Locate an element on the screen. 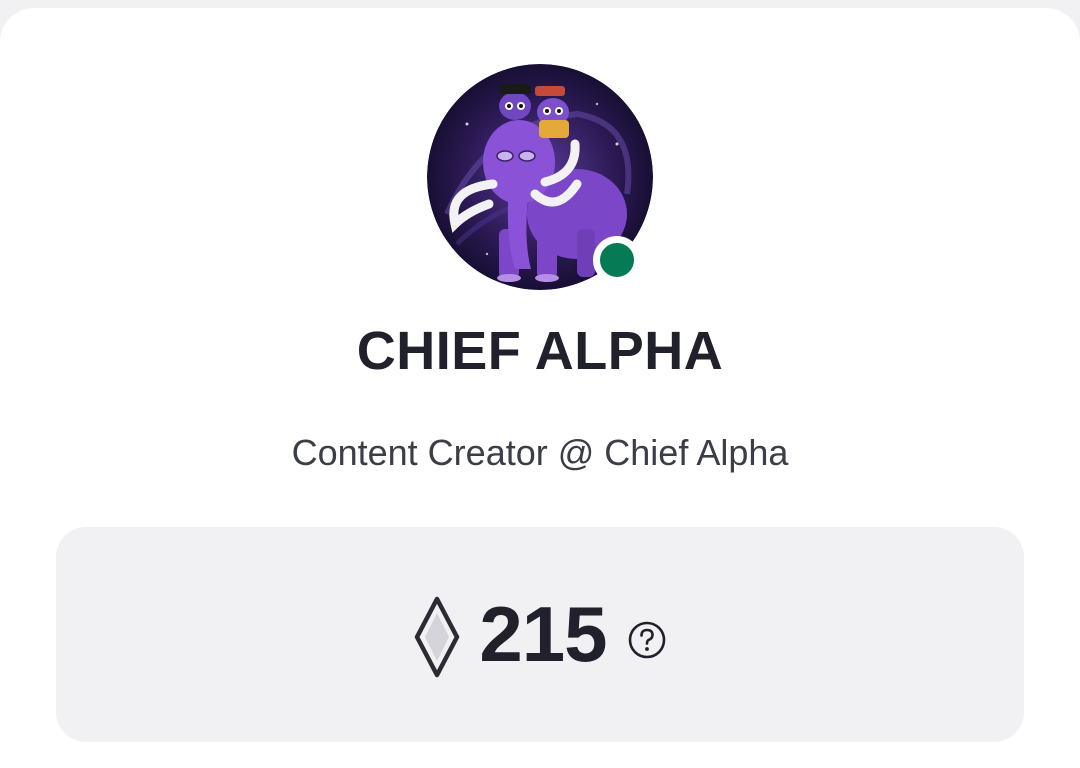  profile-name: CHIEF ALPHA is located at coordinates (540, 351).